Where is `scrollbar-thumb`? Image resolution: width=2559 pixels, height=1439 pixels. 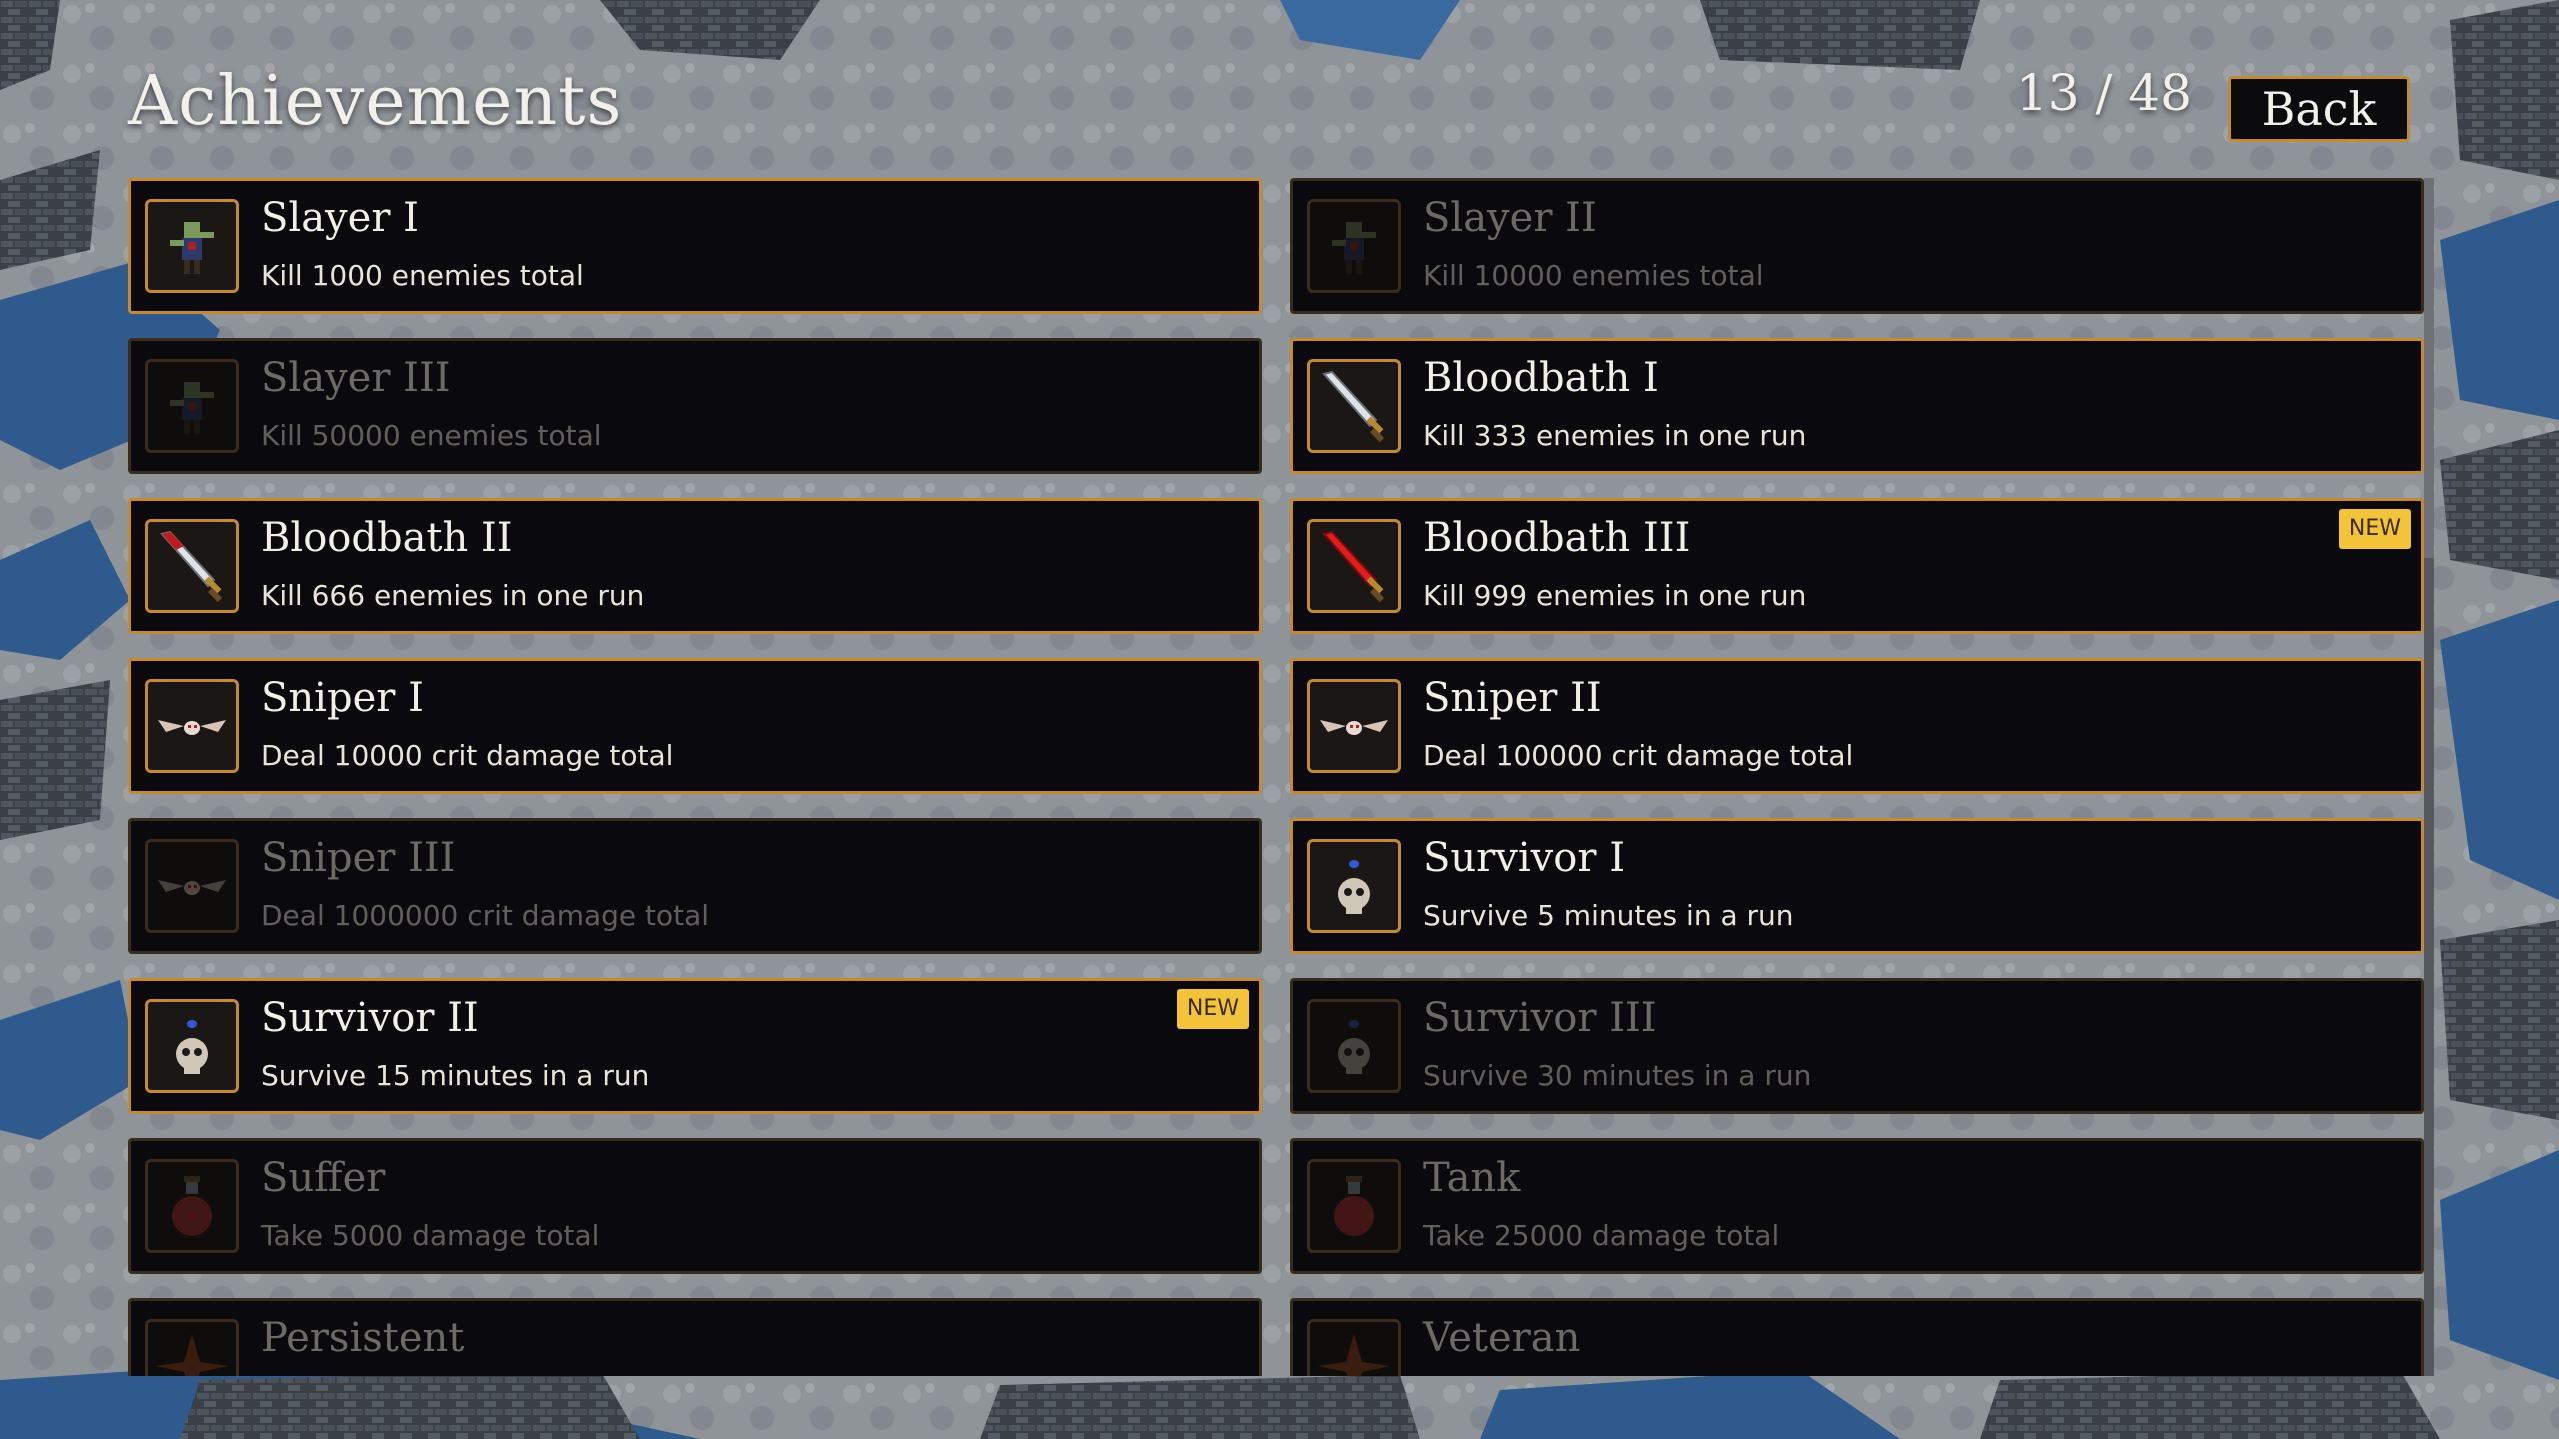 scrollbar-thumb is located at coordinates (2429, 368).